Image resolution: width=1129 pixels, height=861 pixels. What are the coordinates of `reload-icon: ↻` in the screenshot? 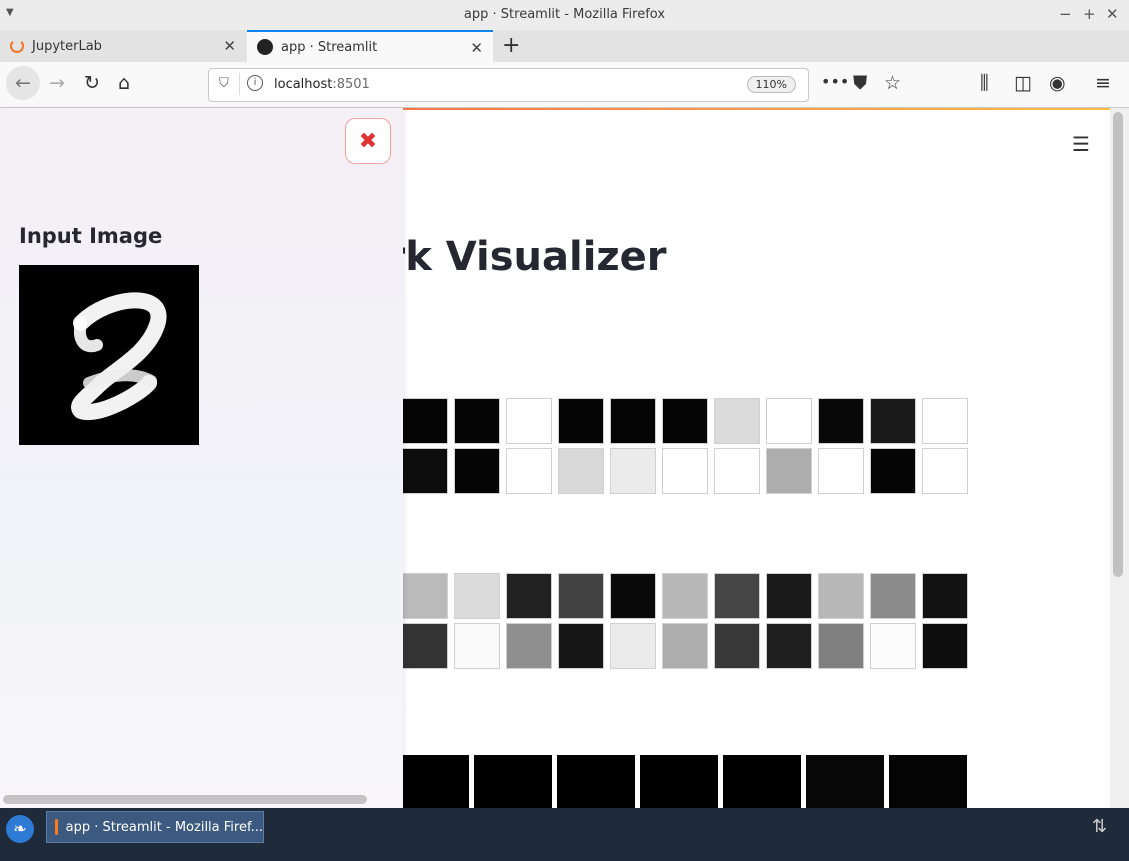 It's located at (92, 83).